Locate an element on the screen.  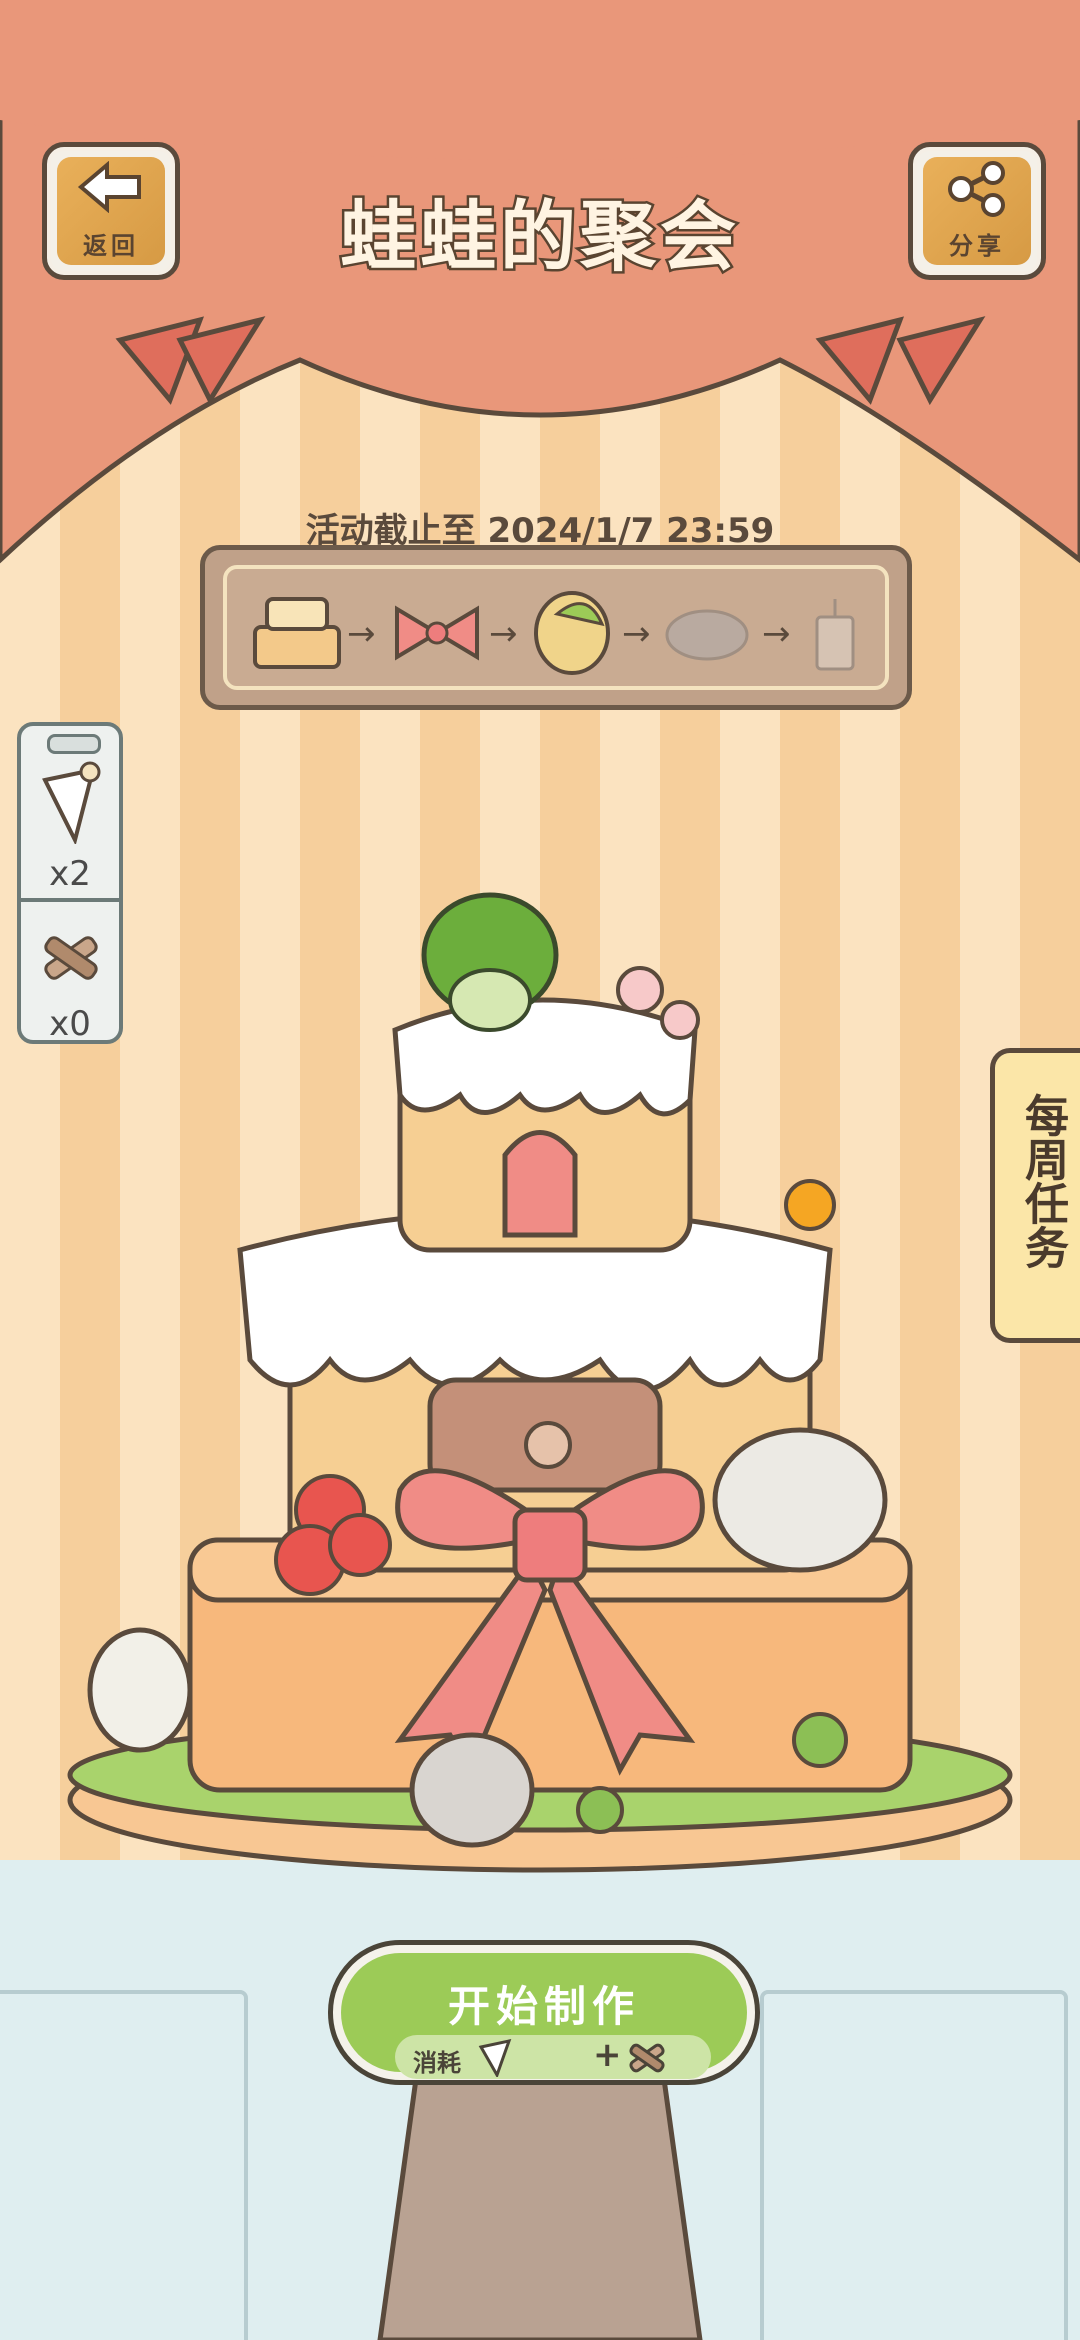
share-icon is located at coordinates (976, 189).